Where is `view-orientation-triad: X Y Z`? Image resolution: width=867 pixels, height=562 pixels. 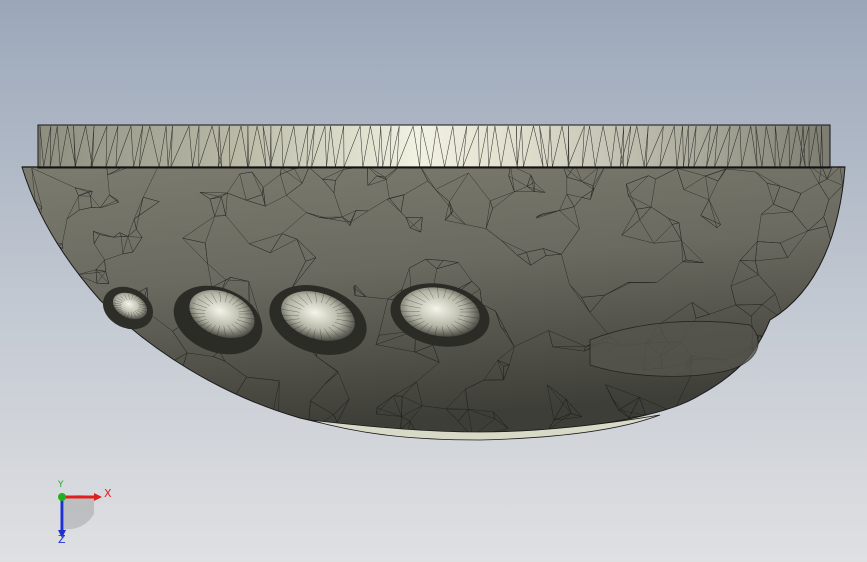
view-orientation-triad: X Y Z is located at coordinates (80, 513).